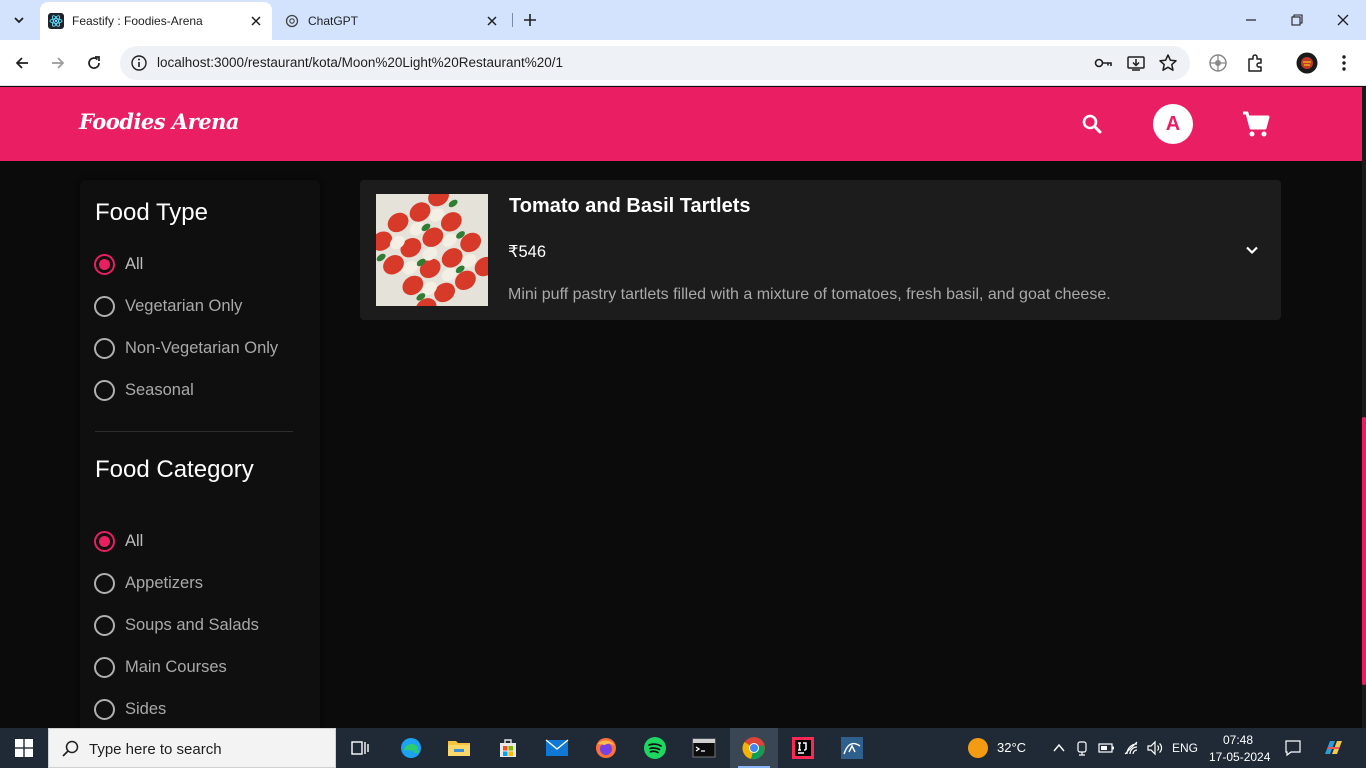  I want to click on site-header: Foodies Arena A, so click(681, 124).